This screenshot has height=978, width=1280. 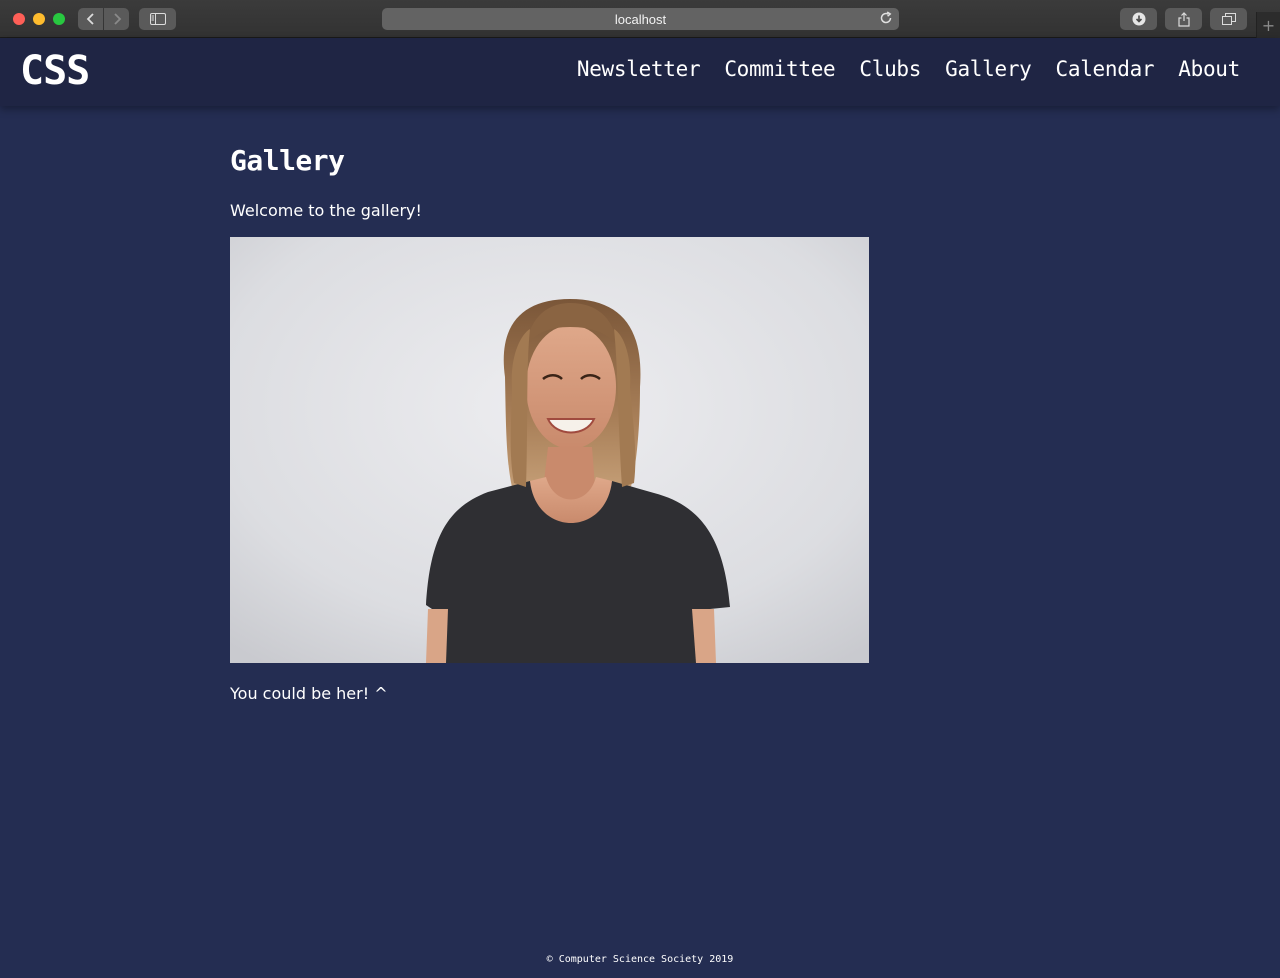 I want to click on nav-link-about: About, so click(x=1209, y=69).